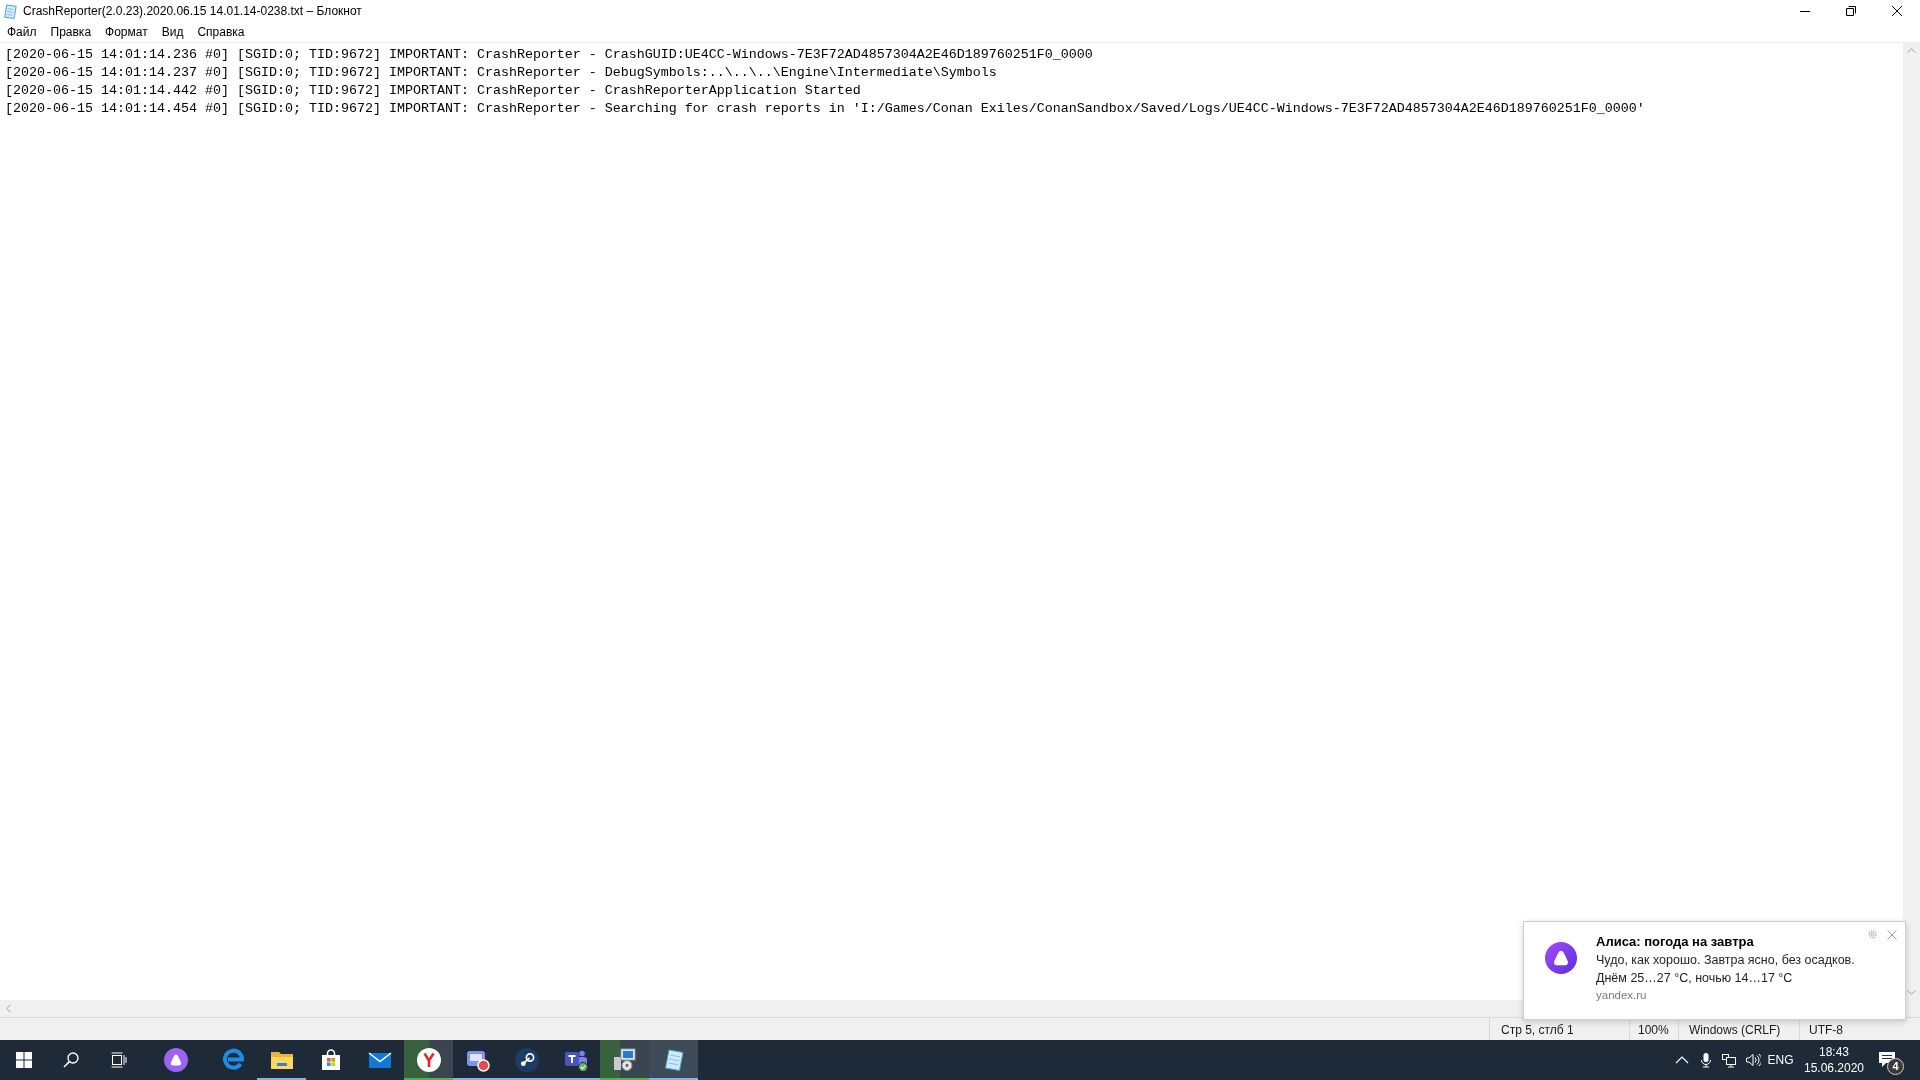 The image size is (1920, 1080). Describe the element at coordinates (1621, 995) in the screenshot. I see `notification-source: yandex.ru` at that location.